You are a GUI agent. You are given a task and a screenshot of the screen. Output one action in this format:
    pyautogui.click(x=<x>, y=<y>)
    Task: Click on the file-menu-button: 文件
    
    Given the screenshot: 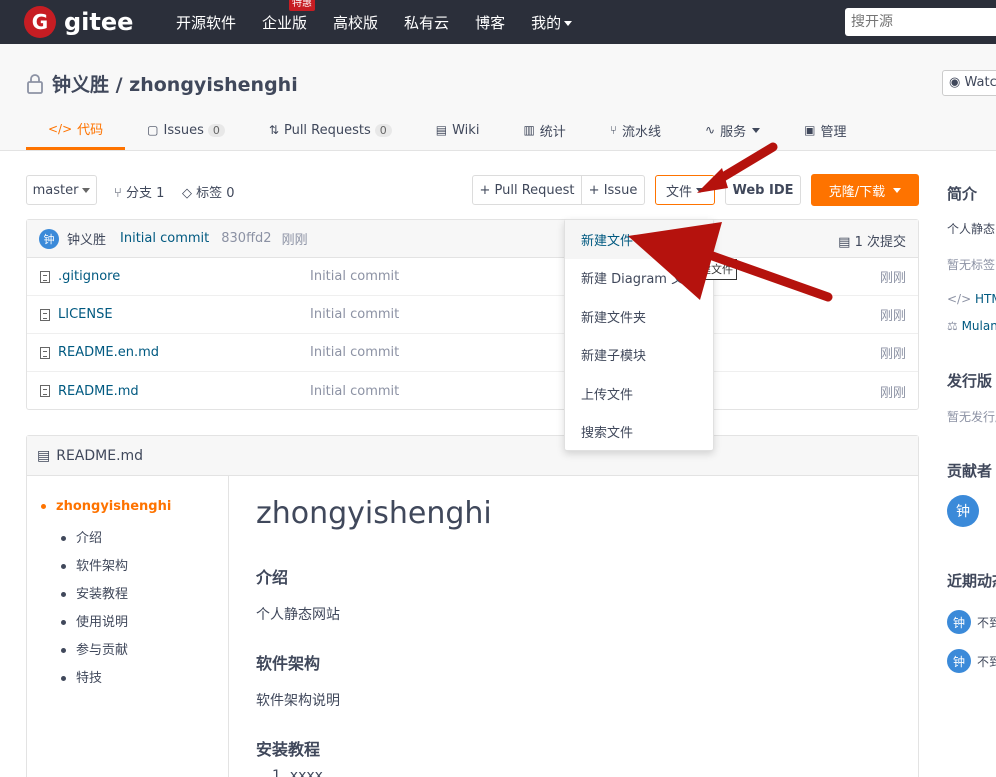 What is the action you would take?
    pyautogui.click(x=685, y=190)
    